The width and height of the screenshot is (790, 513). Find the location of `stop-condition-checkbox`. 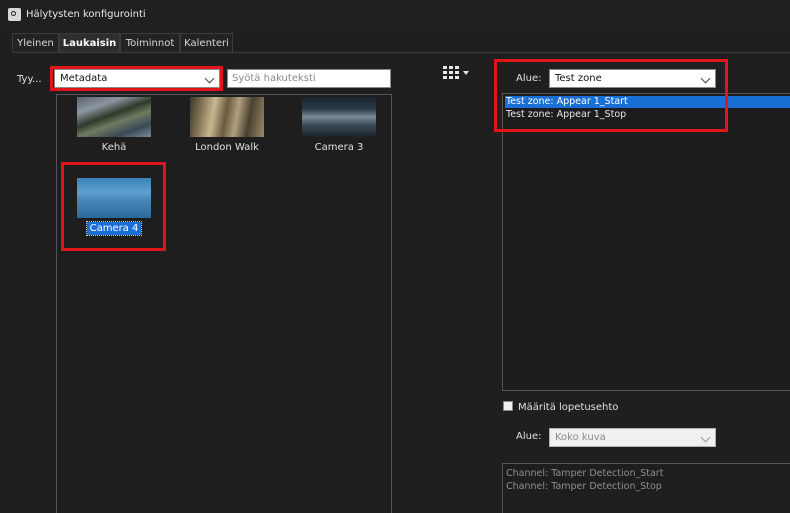

stop-condition-checkbox is located at coordinates (508, 406).